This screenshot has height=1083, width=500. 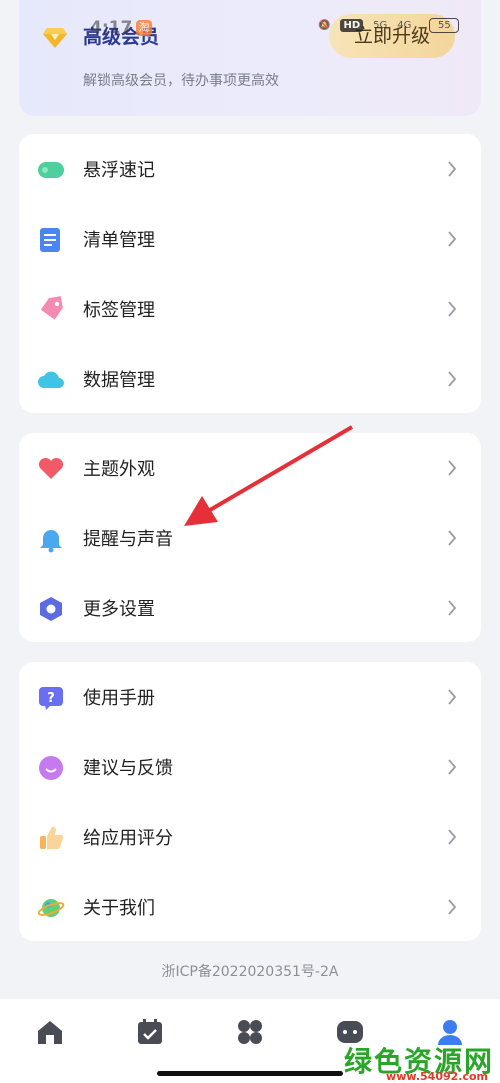 I want to click on planet-icon, so click(x=51, y=908).